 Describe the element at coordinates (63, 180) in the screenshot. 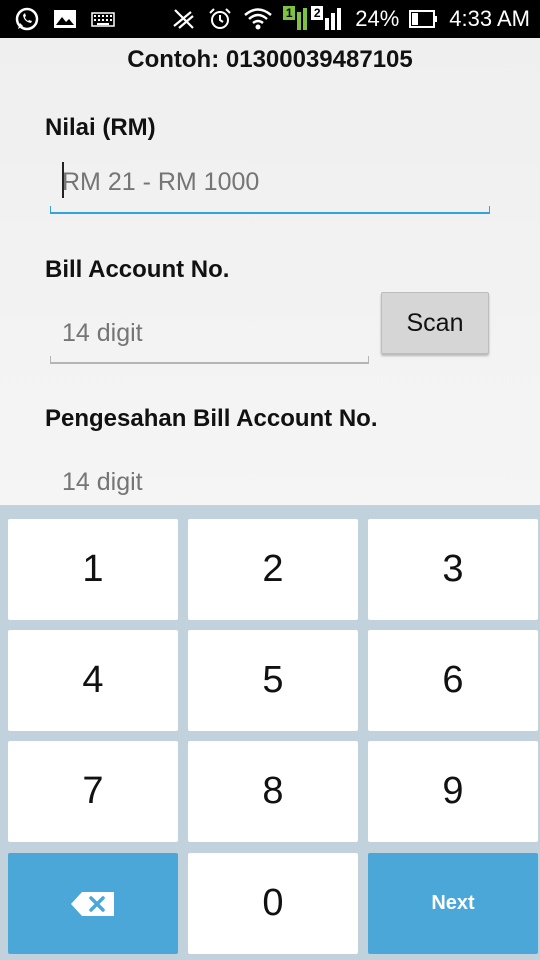

I see `text-caret` at that location.